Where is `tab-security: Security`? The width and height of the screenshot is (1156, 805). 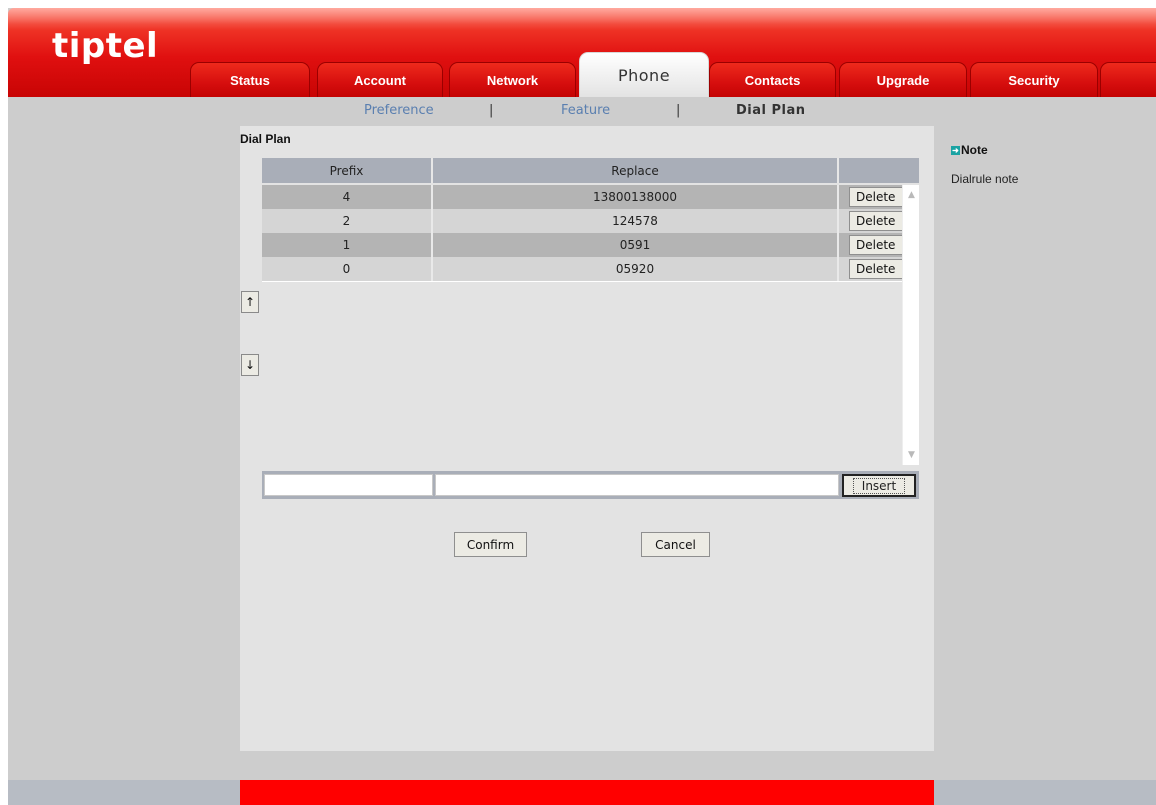
tab-security: Security is located at coordinates (1034, 79).